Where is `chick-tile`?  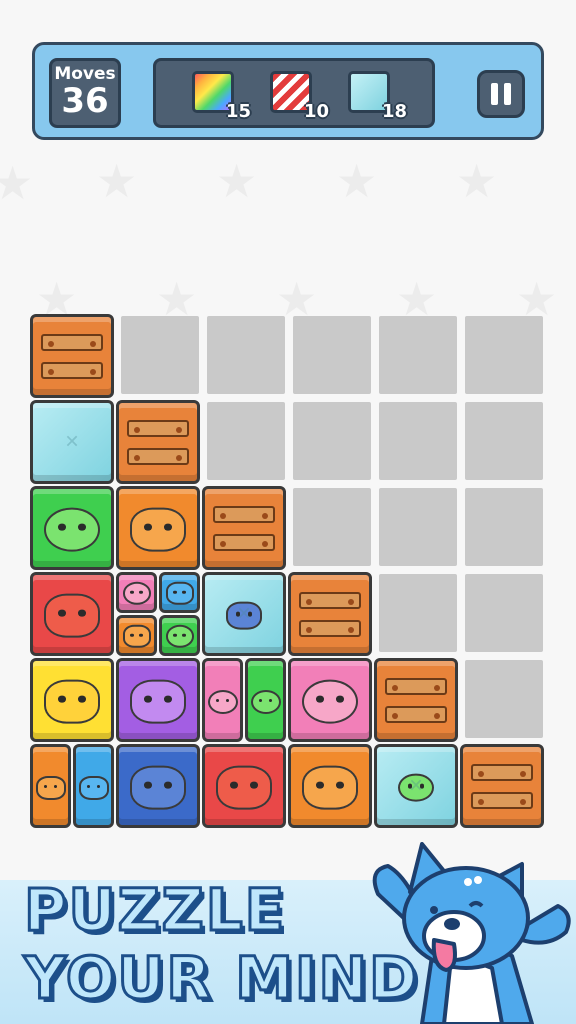 chick-tile is located at coordinates (158, 700).